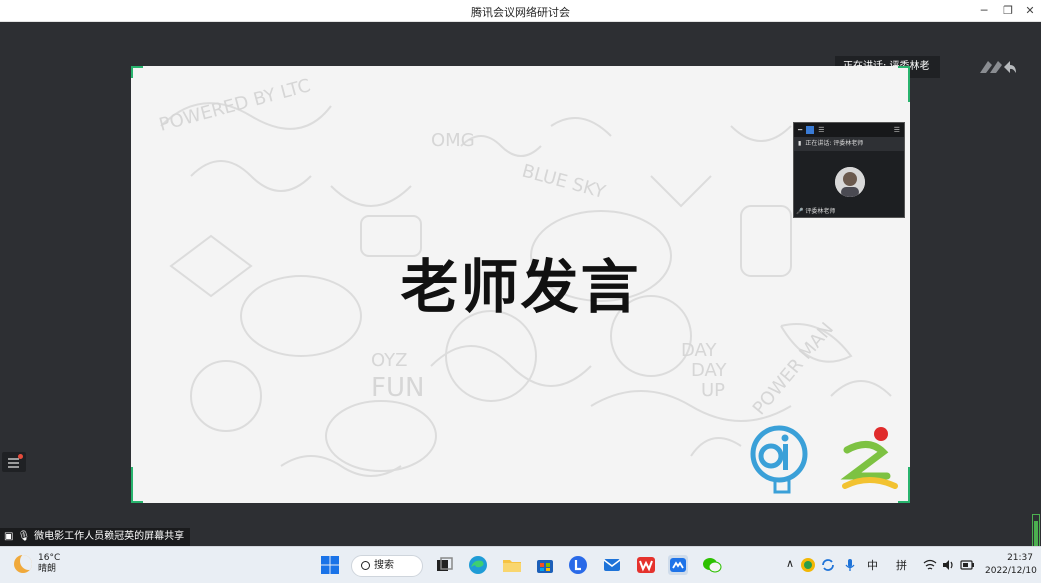 This screenshot has width=1041, height=583. What do you see at coordinates (828, 565) in the screenshot?
I see `sync-icon` at bounding box center [828, 565].